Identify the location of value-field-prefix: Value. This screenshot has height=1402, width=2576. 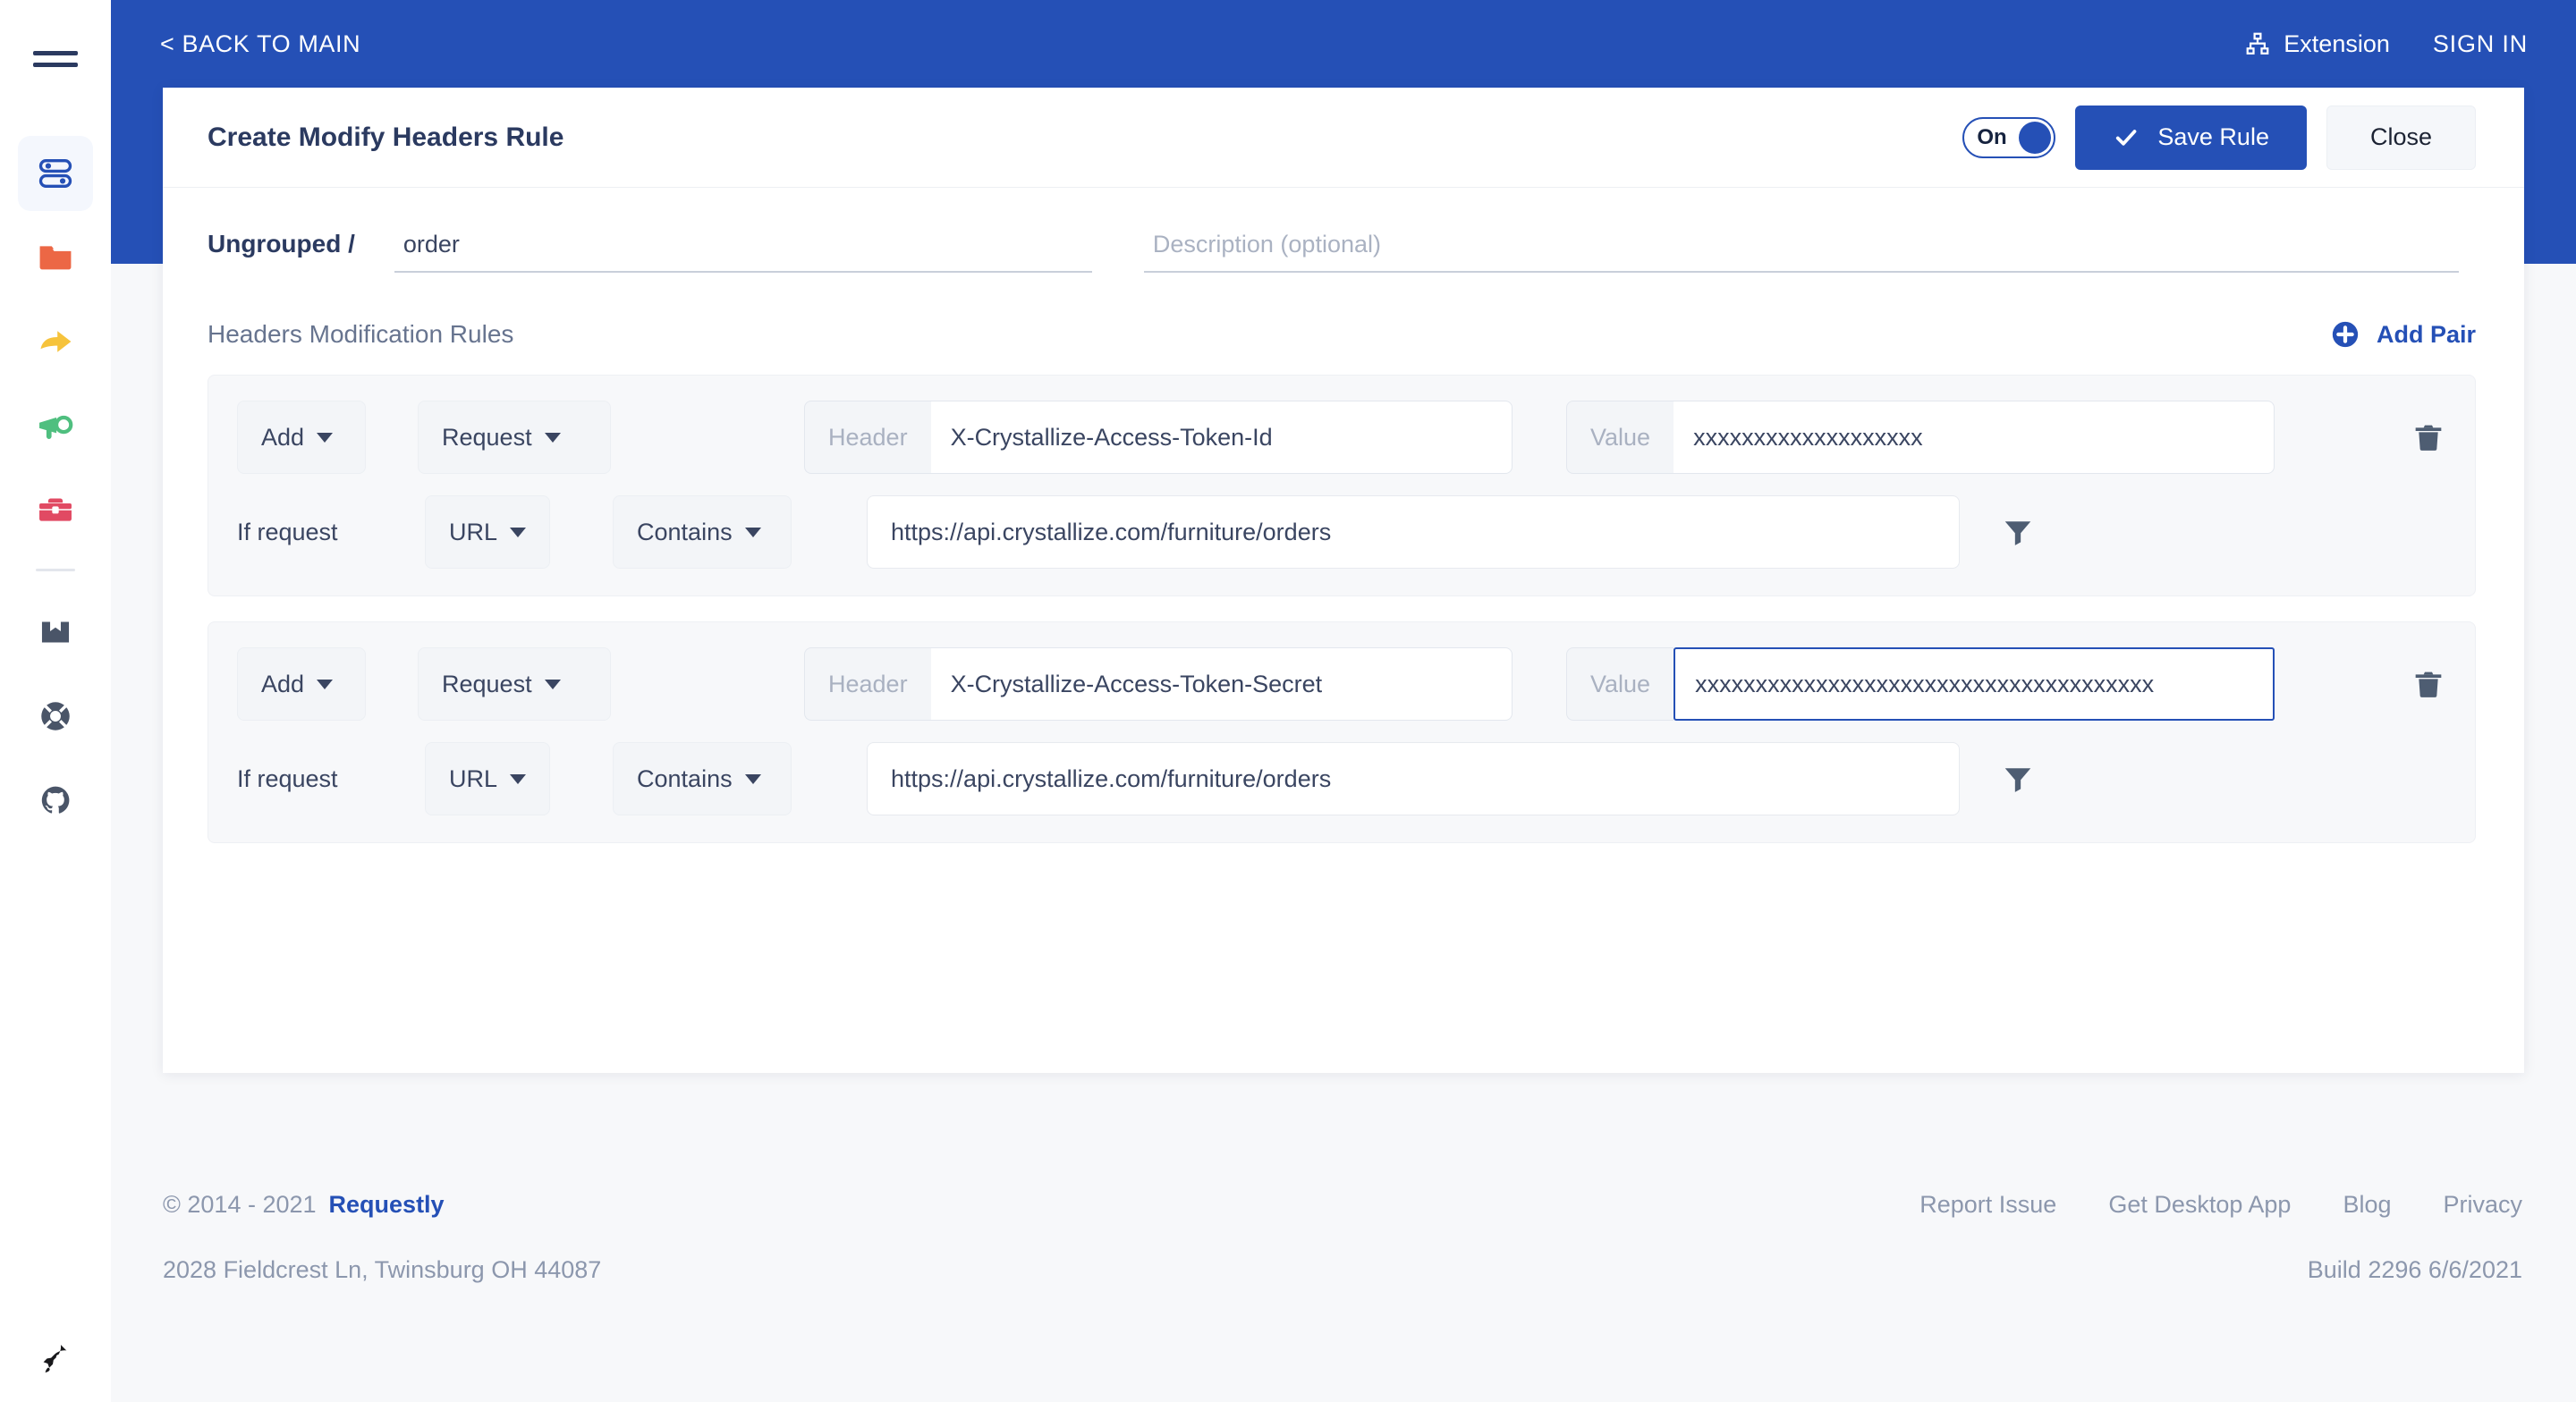
(1620, 684).